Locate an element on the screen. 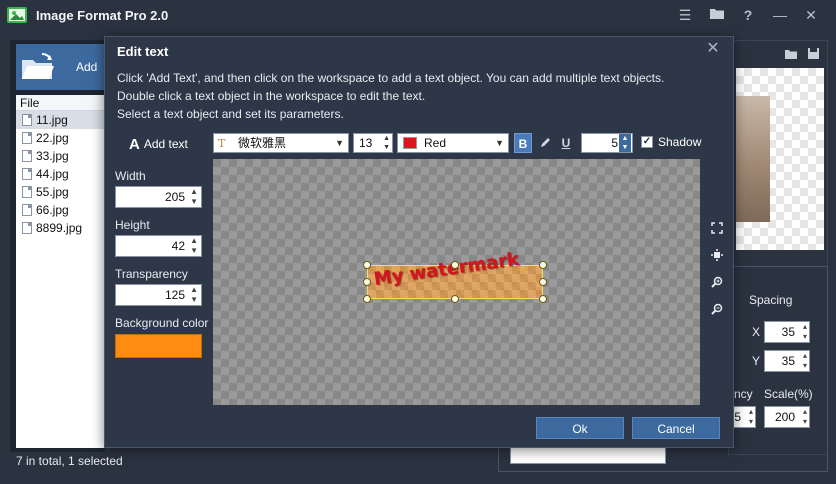 Image resolution: width=836 pixels, height=484 pixels. color-swatch is located at coordinates (410, 143).